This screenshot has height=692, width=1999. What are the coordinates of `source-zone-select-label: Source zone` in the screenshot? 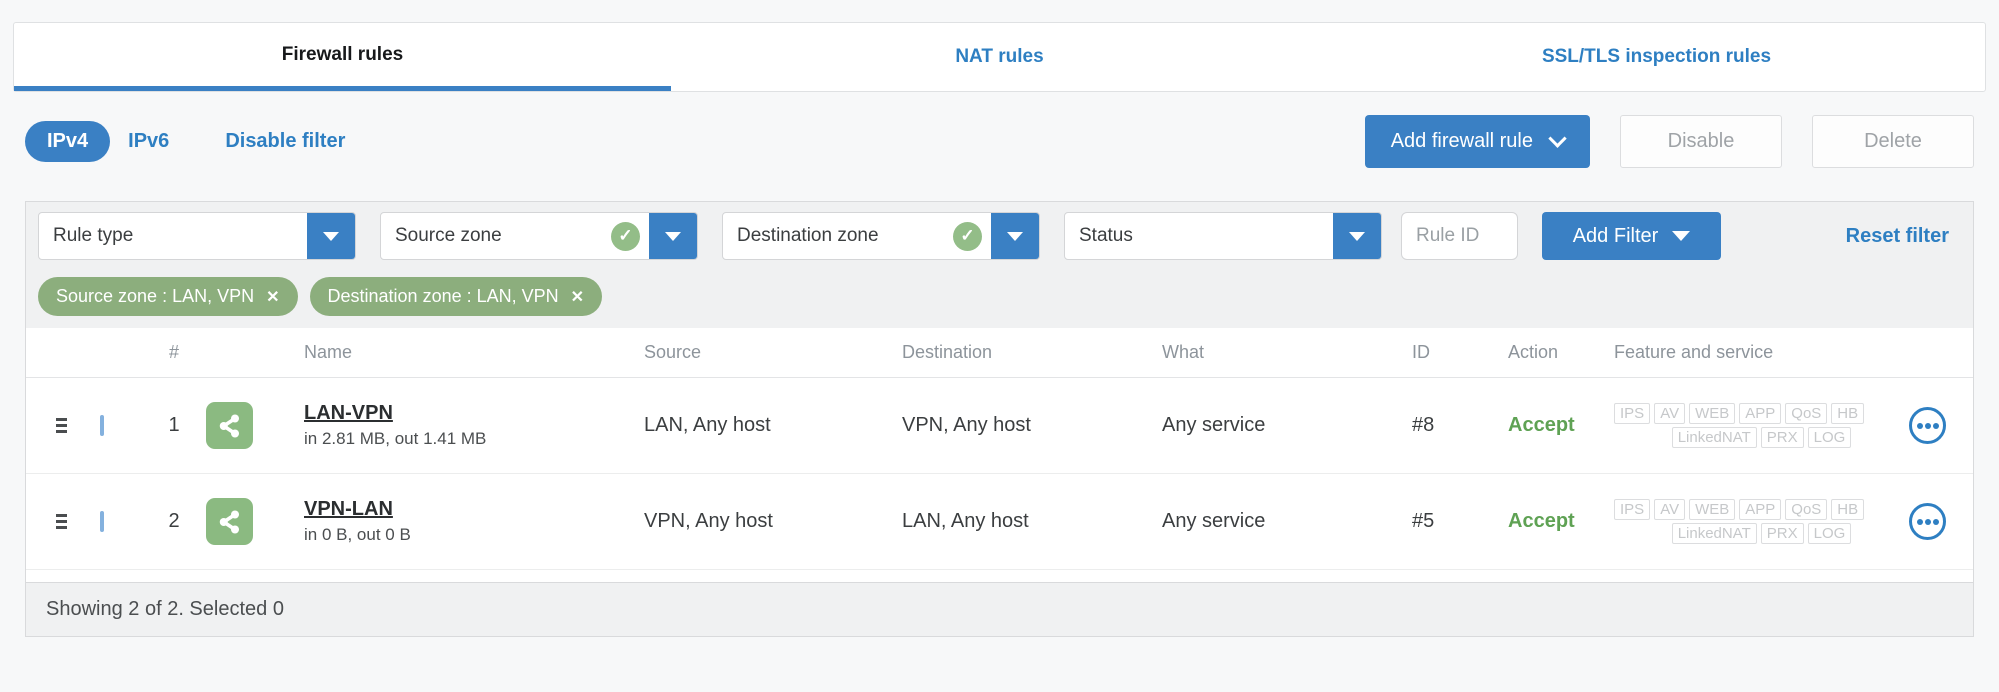 It's located at (448, 235).